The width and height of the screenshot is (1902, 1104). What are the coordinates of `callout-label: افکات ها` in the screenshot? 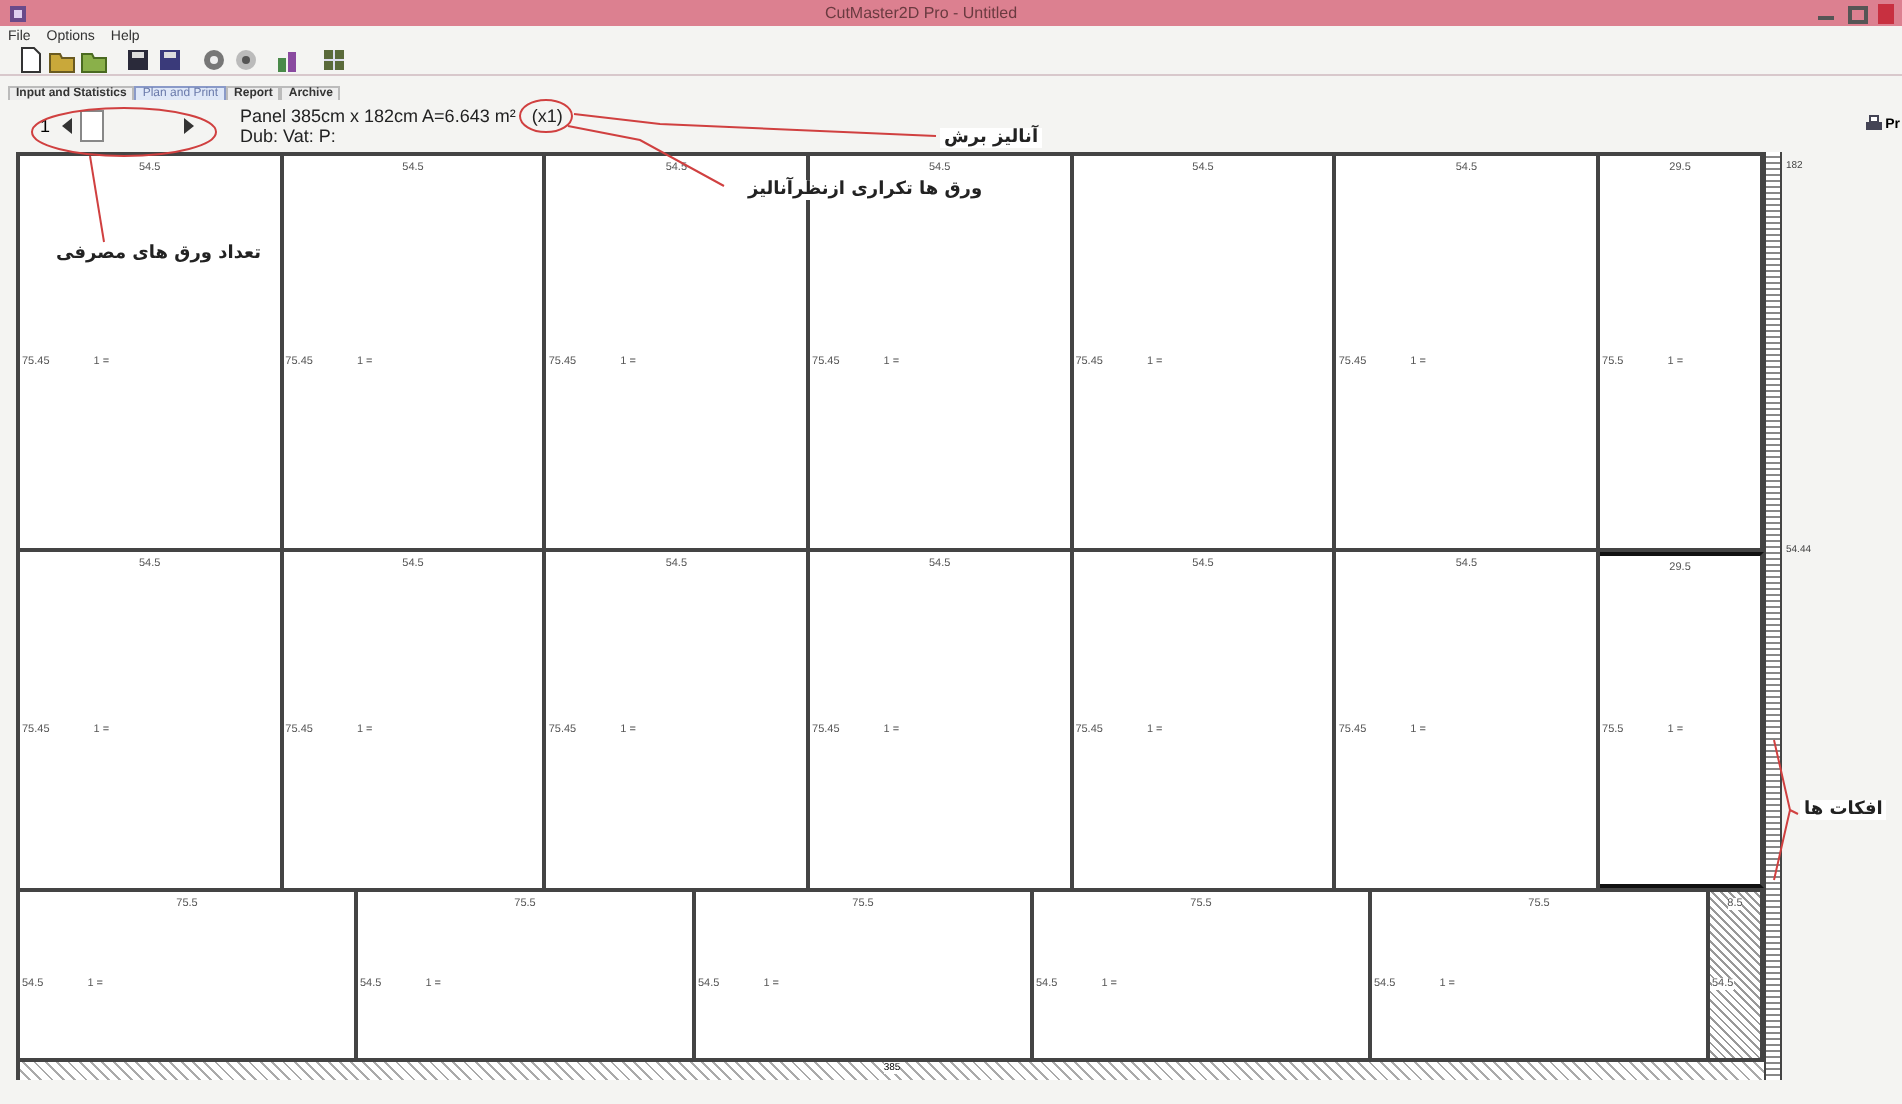 It's located at (1843, 810).